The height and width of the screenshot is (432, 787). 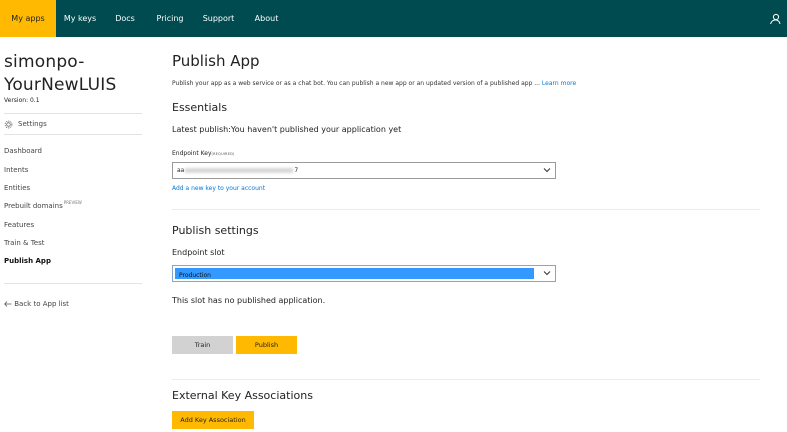 I want to click on publish-settings-heading: Publish settings, so click(x=215, y=230).